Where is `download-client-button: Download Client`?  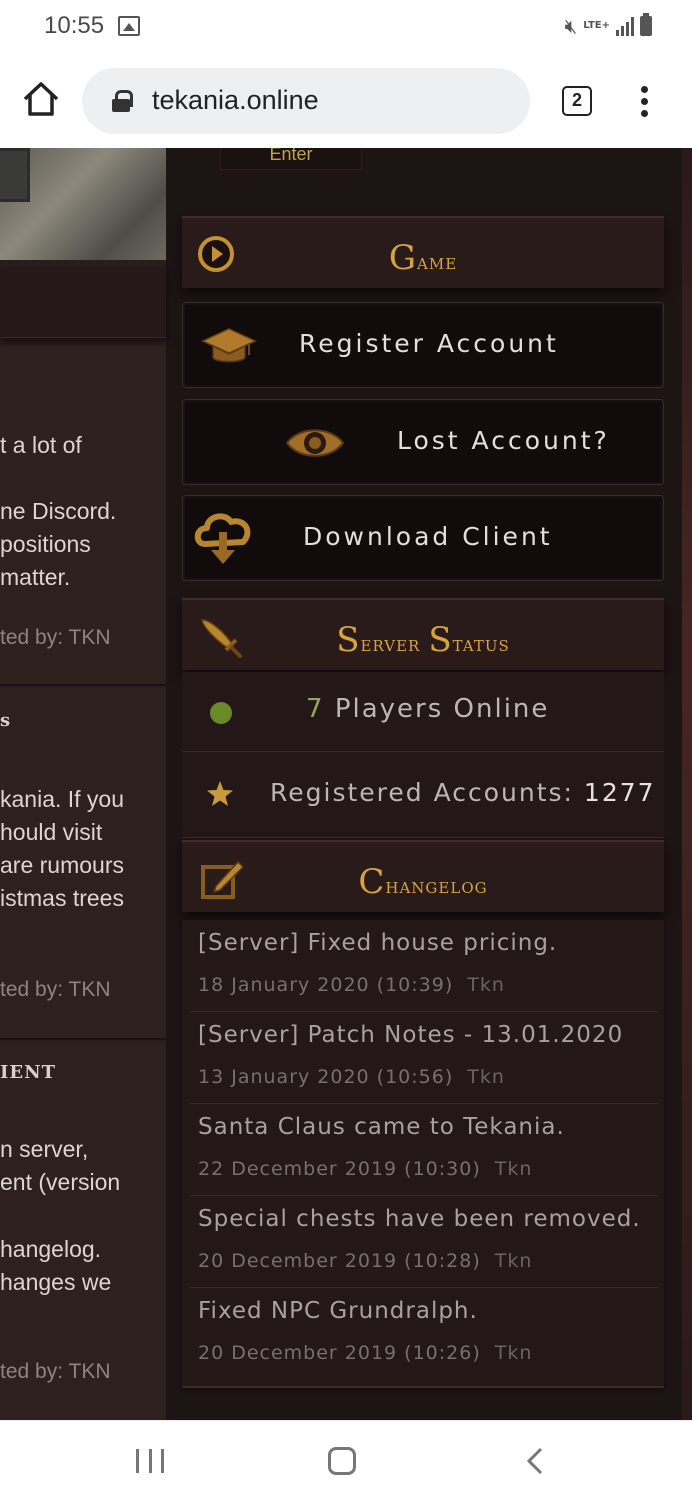
download-client-button: Download Client is located at coordinates (423, 538).